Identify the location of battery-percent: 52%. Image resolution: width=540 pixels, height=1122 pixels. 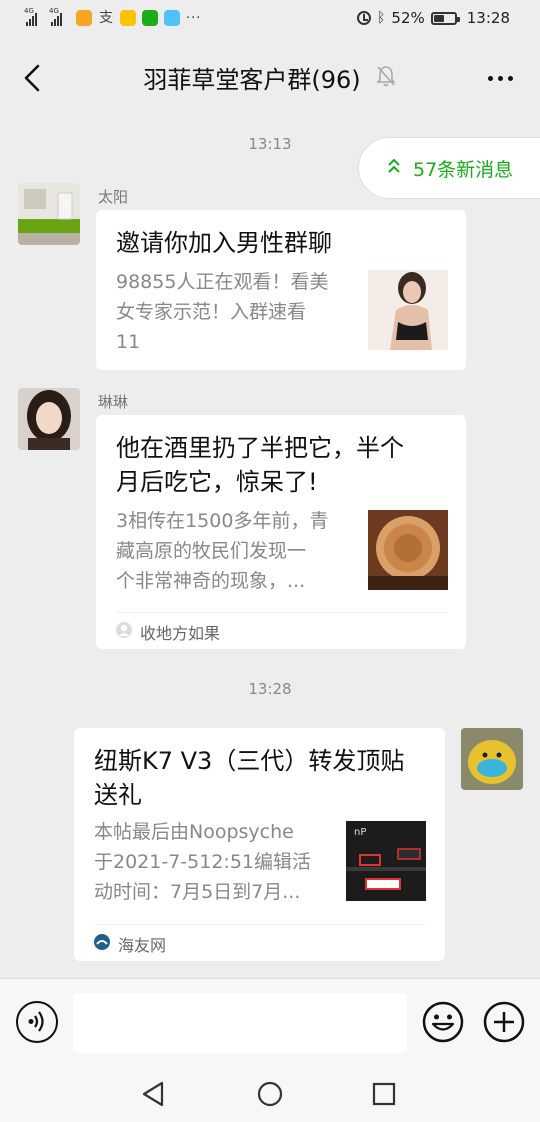
(408, 18).